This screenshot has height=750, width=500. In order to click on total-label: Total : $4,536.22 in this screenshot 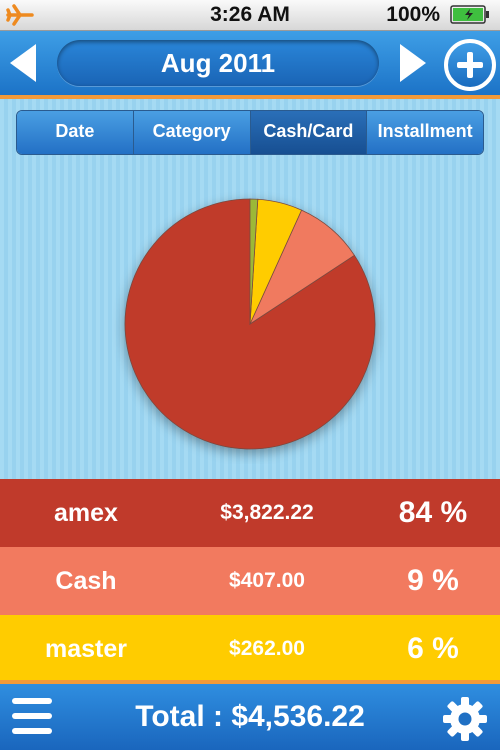, I will do `click(250, 716)`.